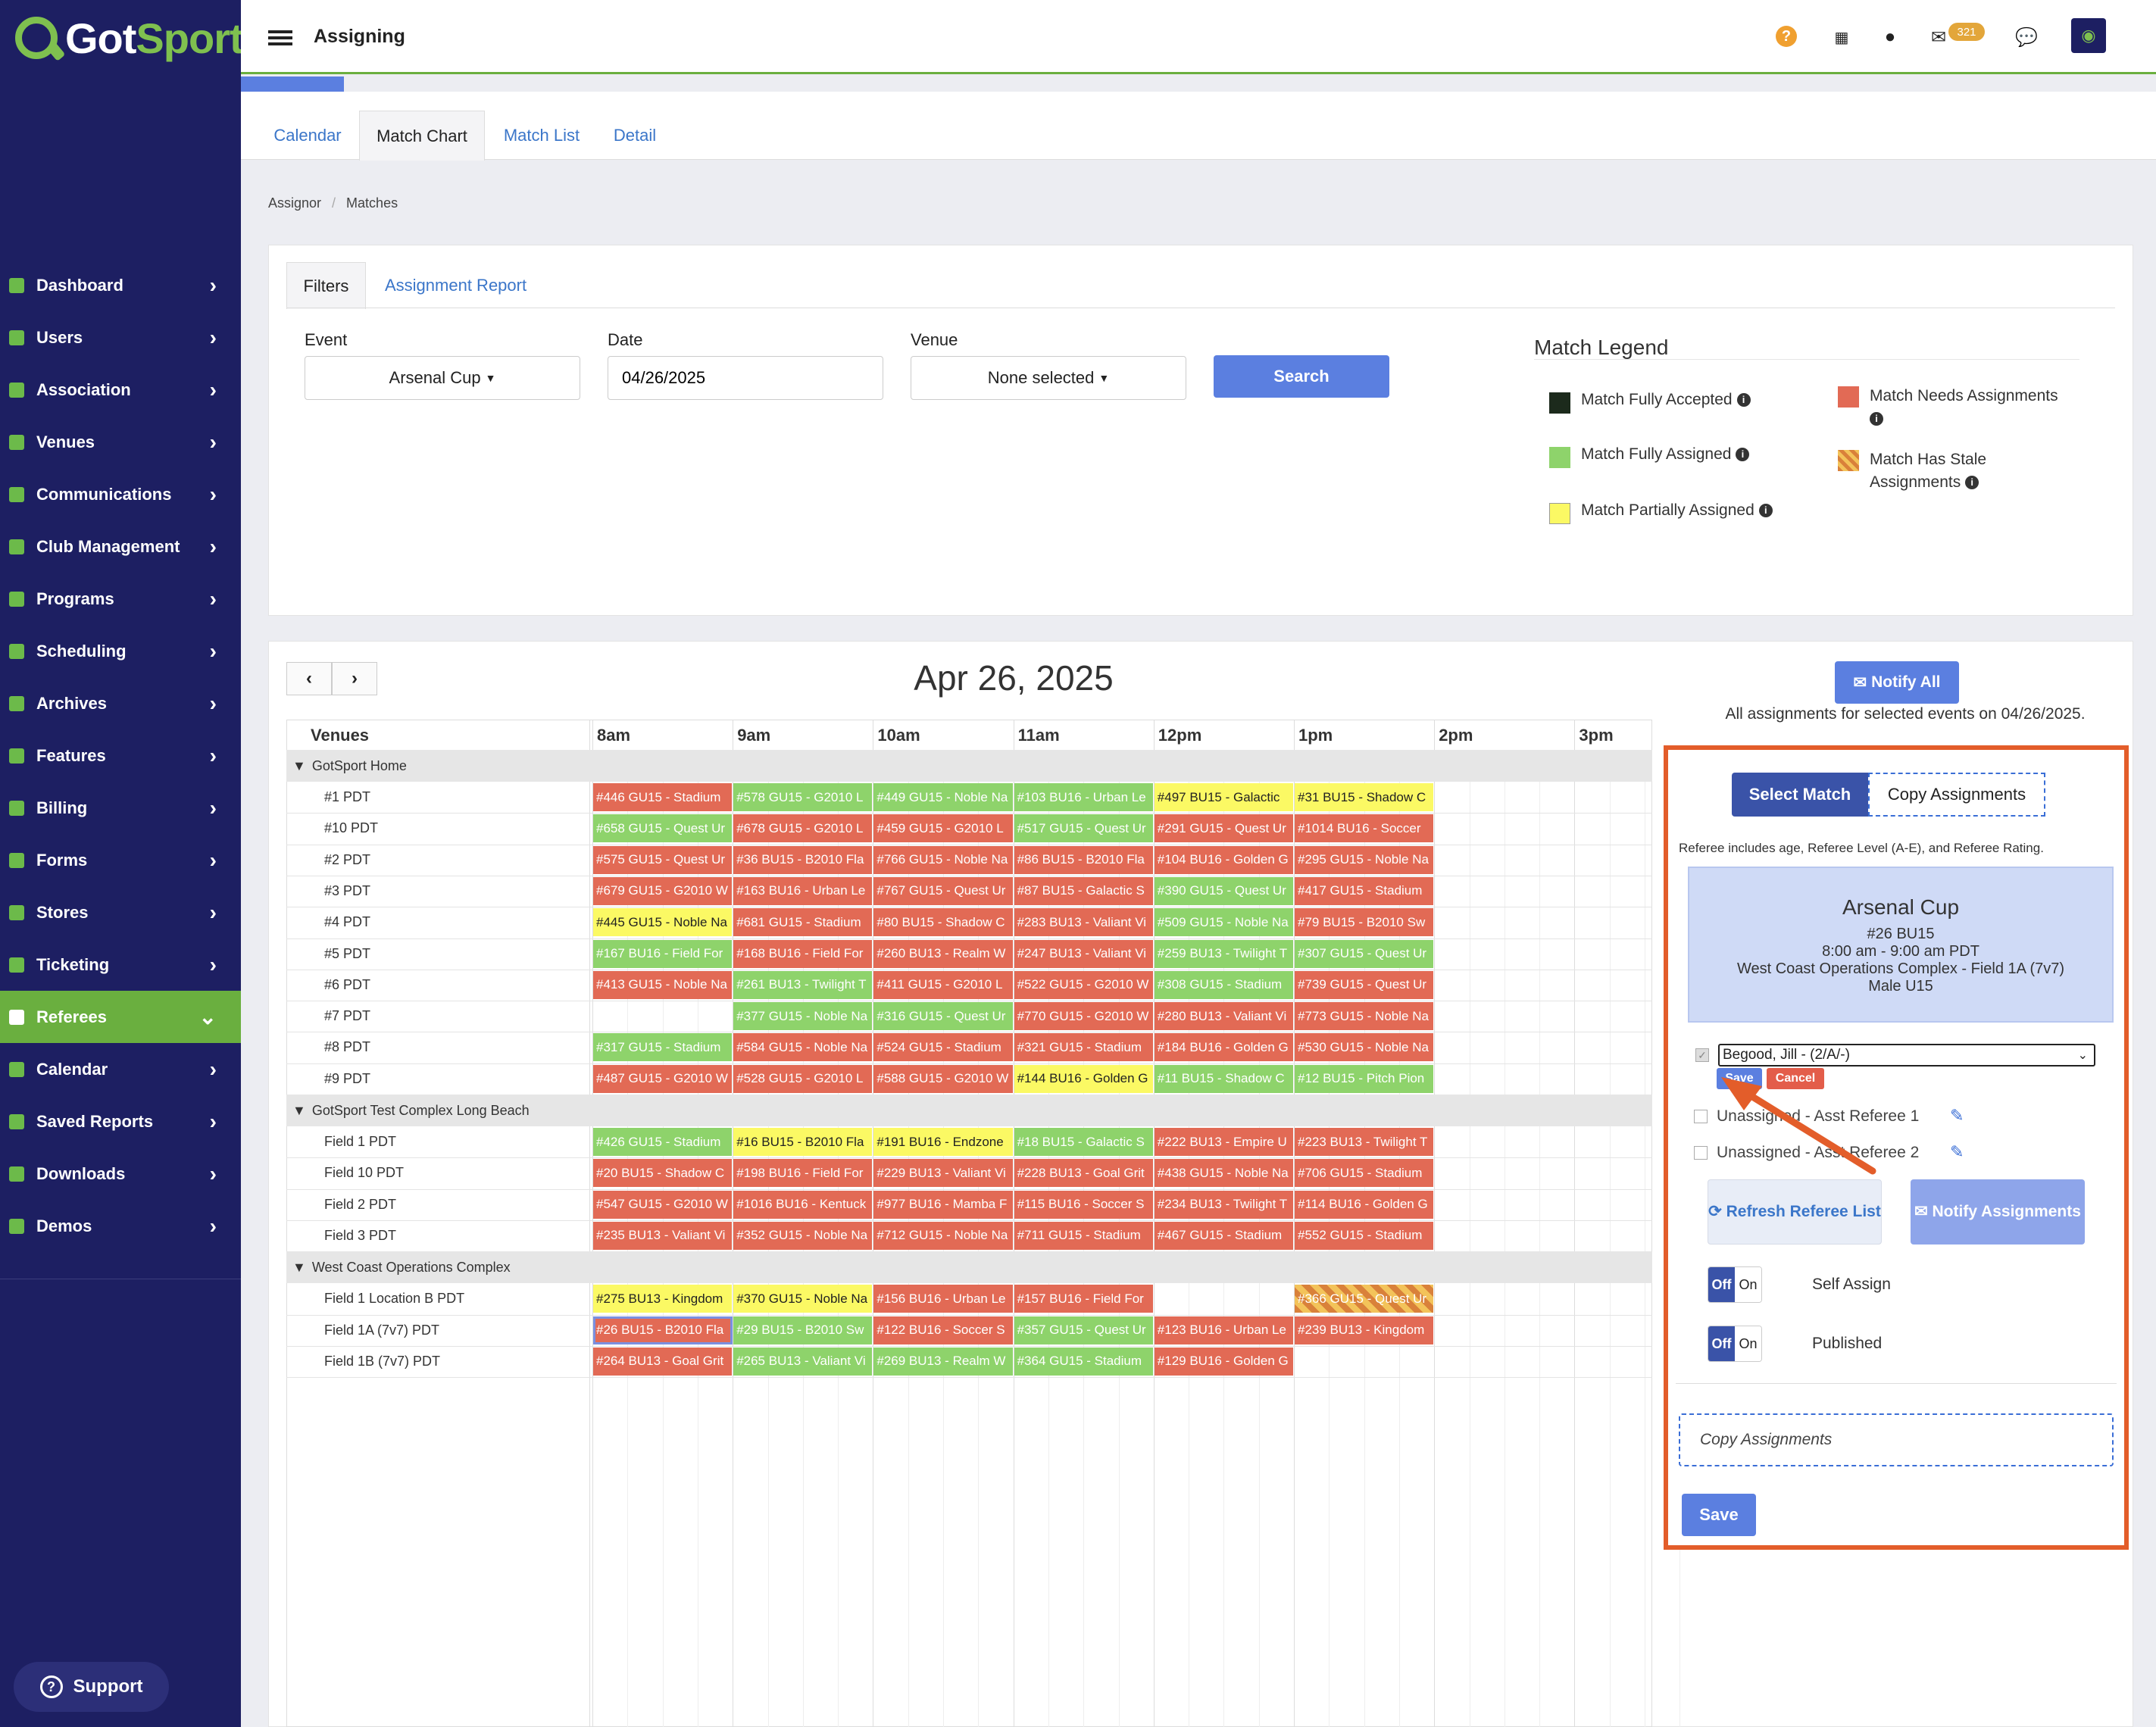 This screenshot has height=1727, width=2156. I want to click on match-cell: #156 BU16 - Urban Le, so click(944, 1299).